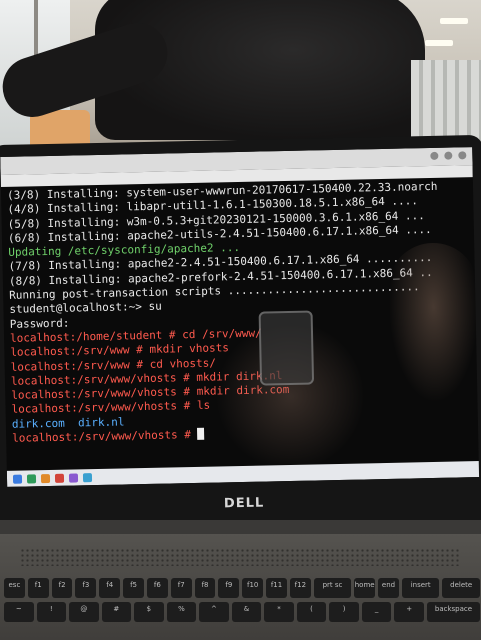  Describe the element at coordinates (276, 588) in the screenshot. I see `keyboard-key: f11` at that location.